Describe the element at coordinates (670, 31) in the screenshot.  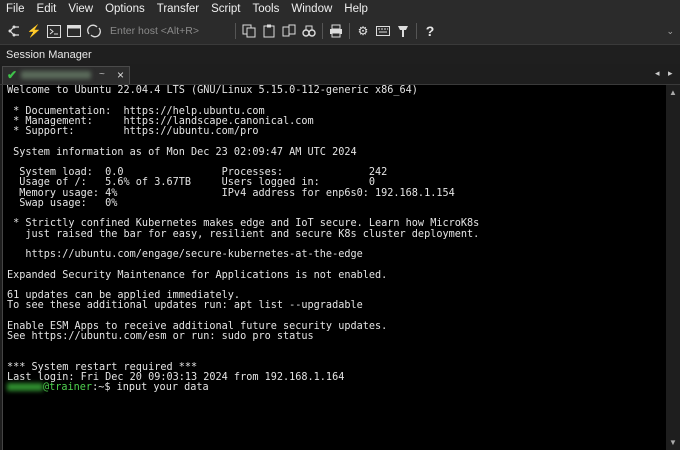
I see `chevron-down-icon: ⌄` at that location.